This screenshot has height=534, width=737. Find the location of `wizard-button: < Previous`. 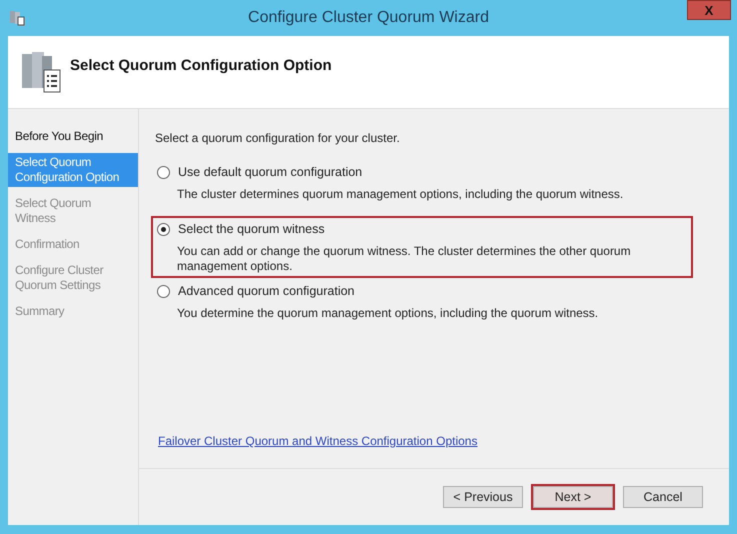

wizard-button: < Previous is located at coordinates (483, 497).